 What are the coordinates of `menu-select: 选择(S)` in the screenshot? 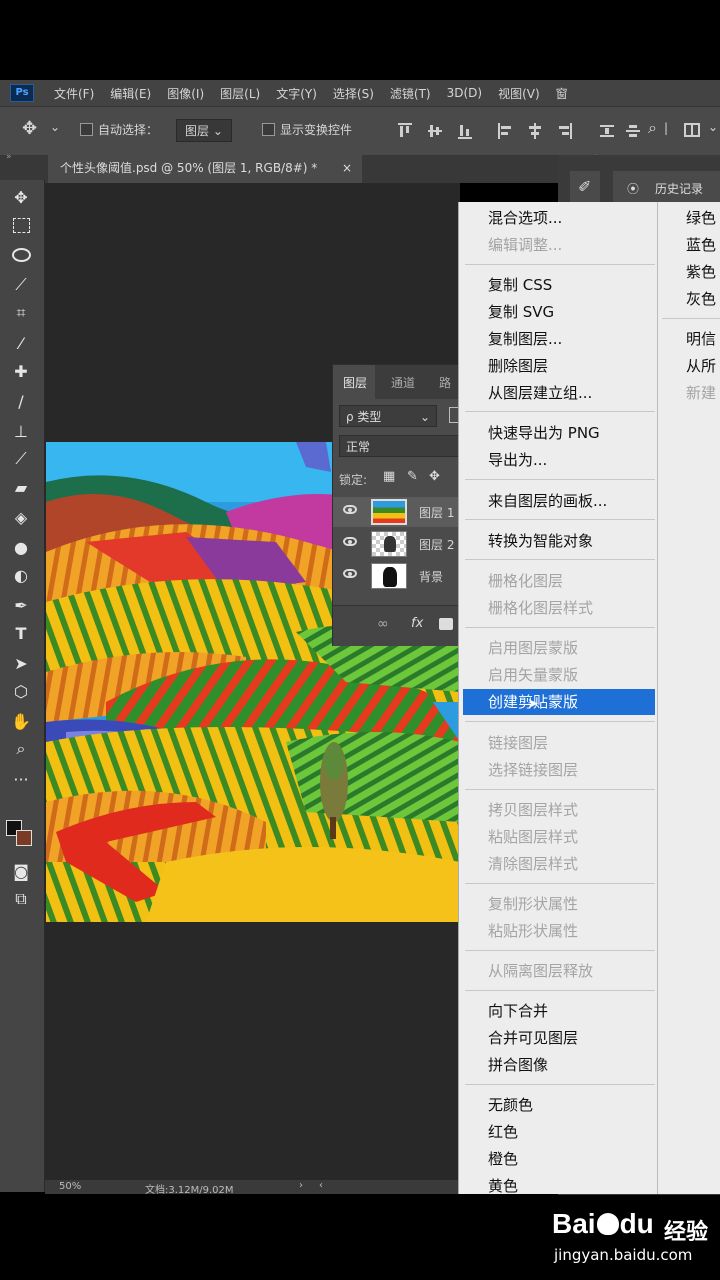 It's located at (353, 93).